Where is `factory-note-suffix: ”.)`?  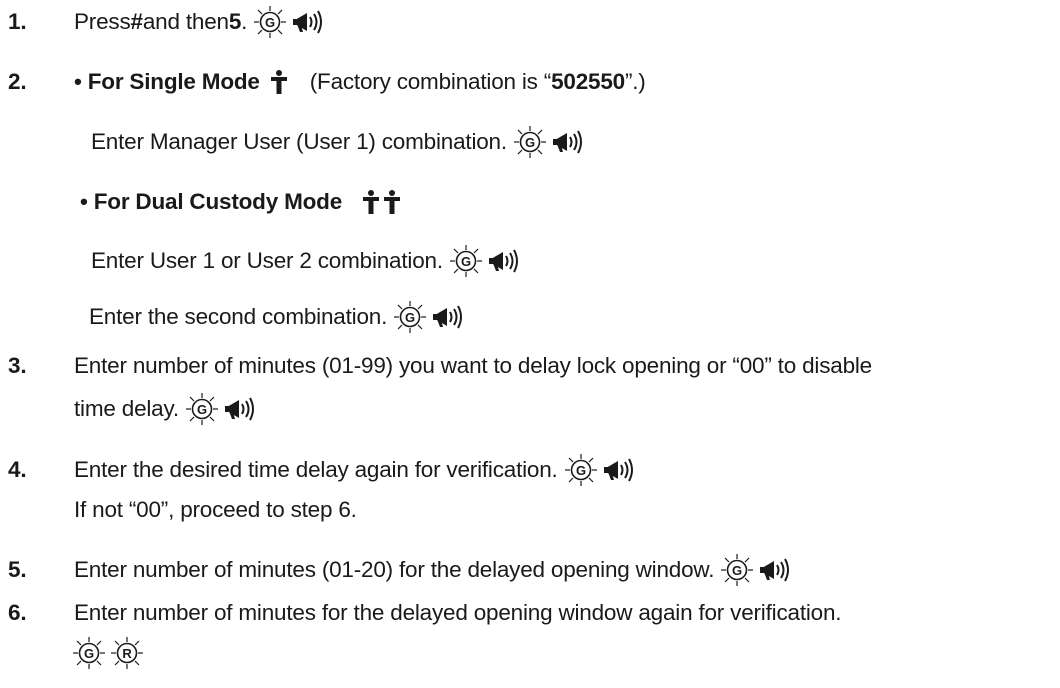 factory-note-suffix: ”.) is located at coordinates (635, 81).